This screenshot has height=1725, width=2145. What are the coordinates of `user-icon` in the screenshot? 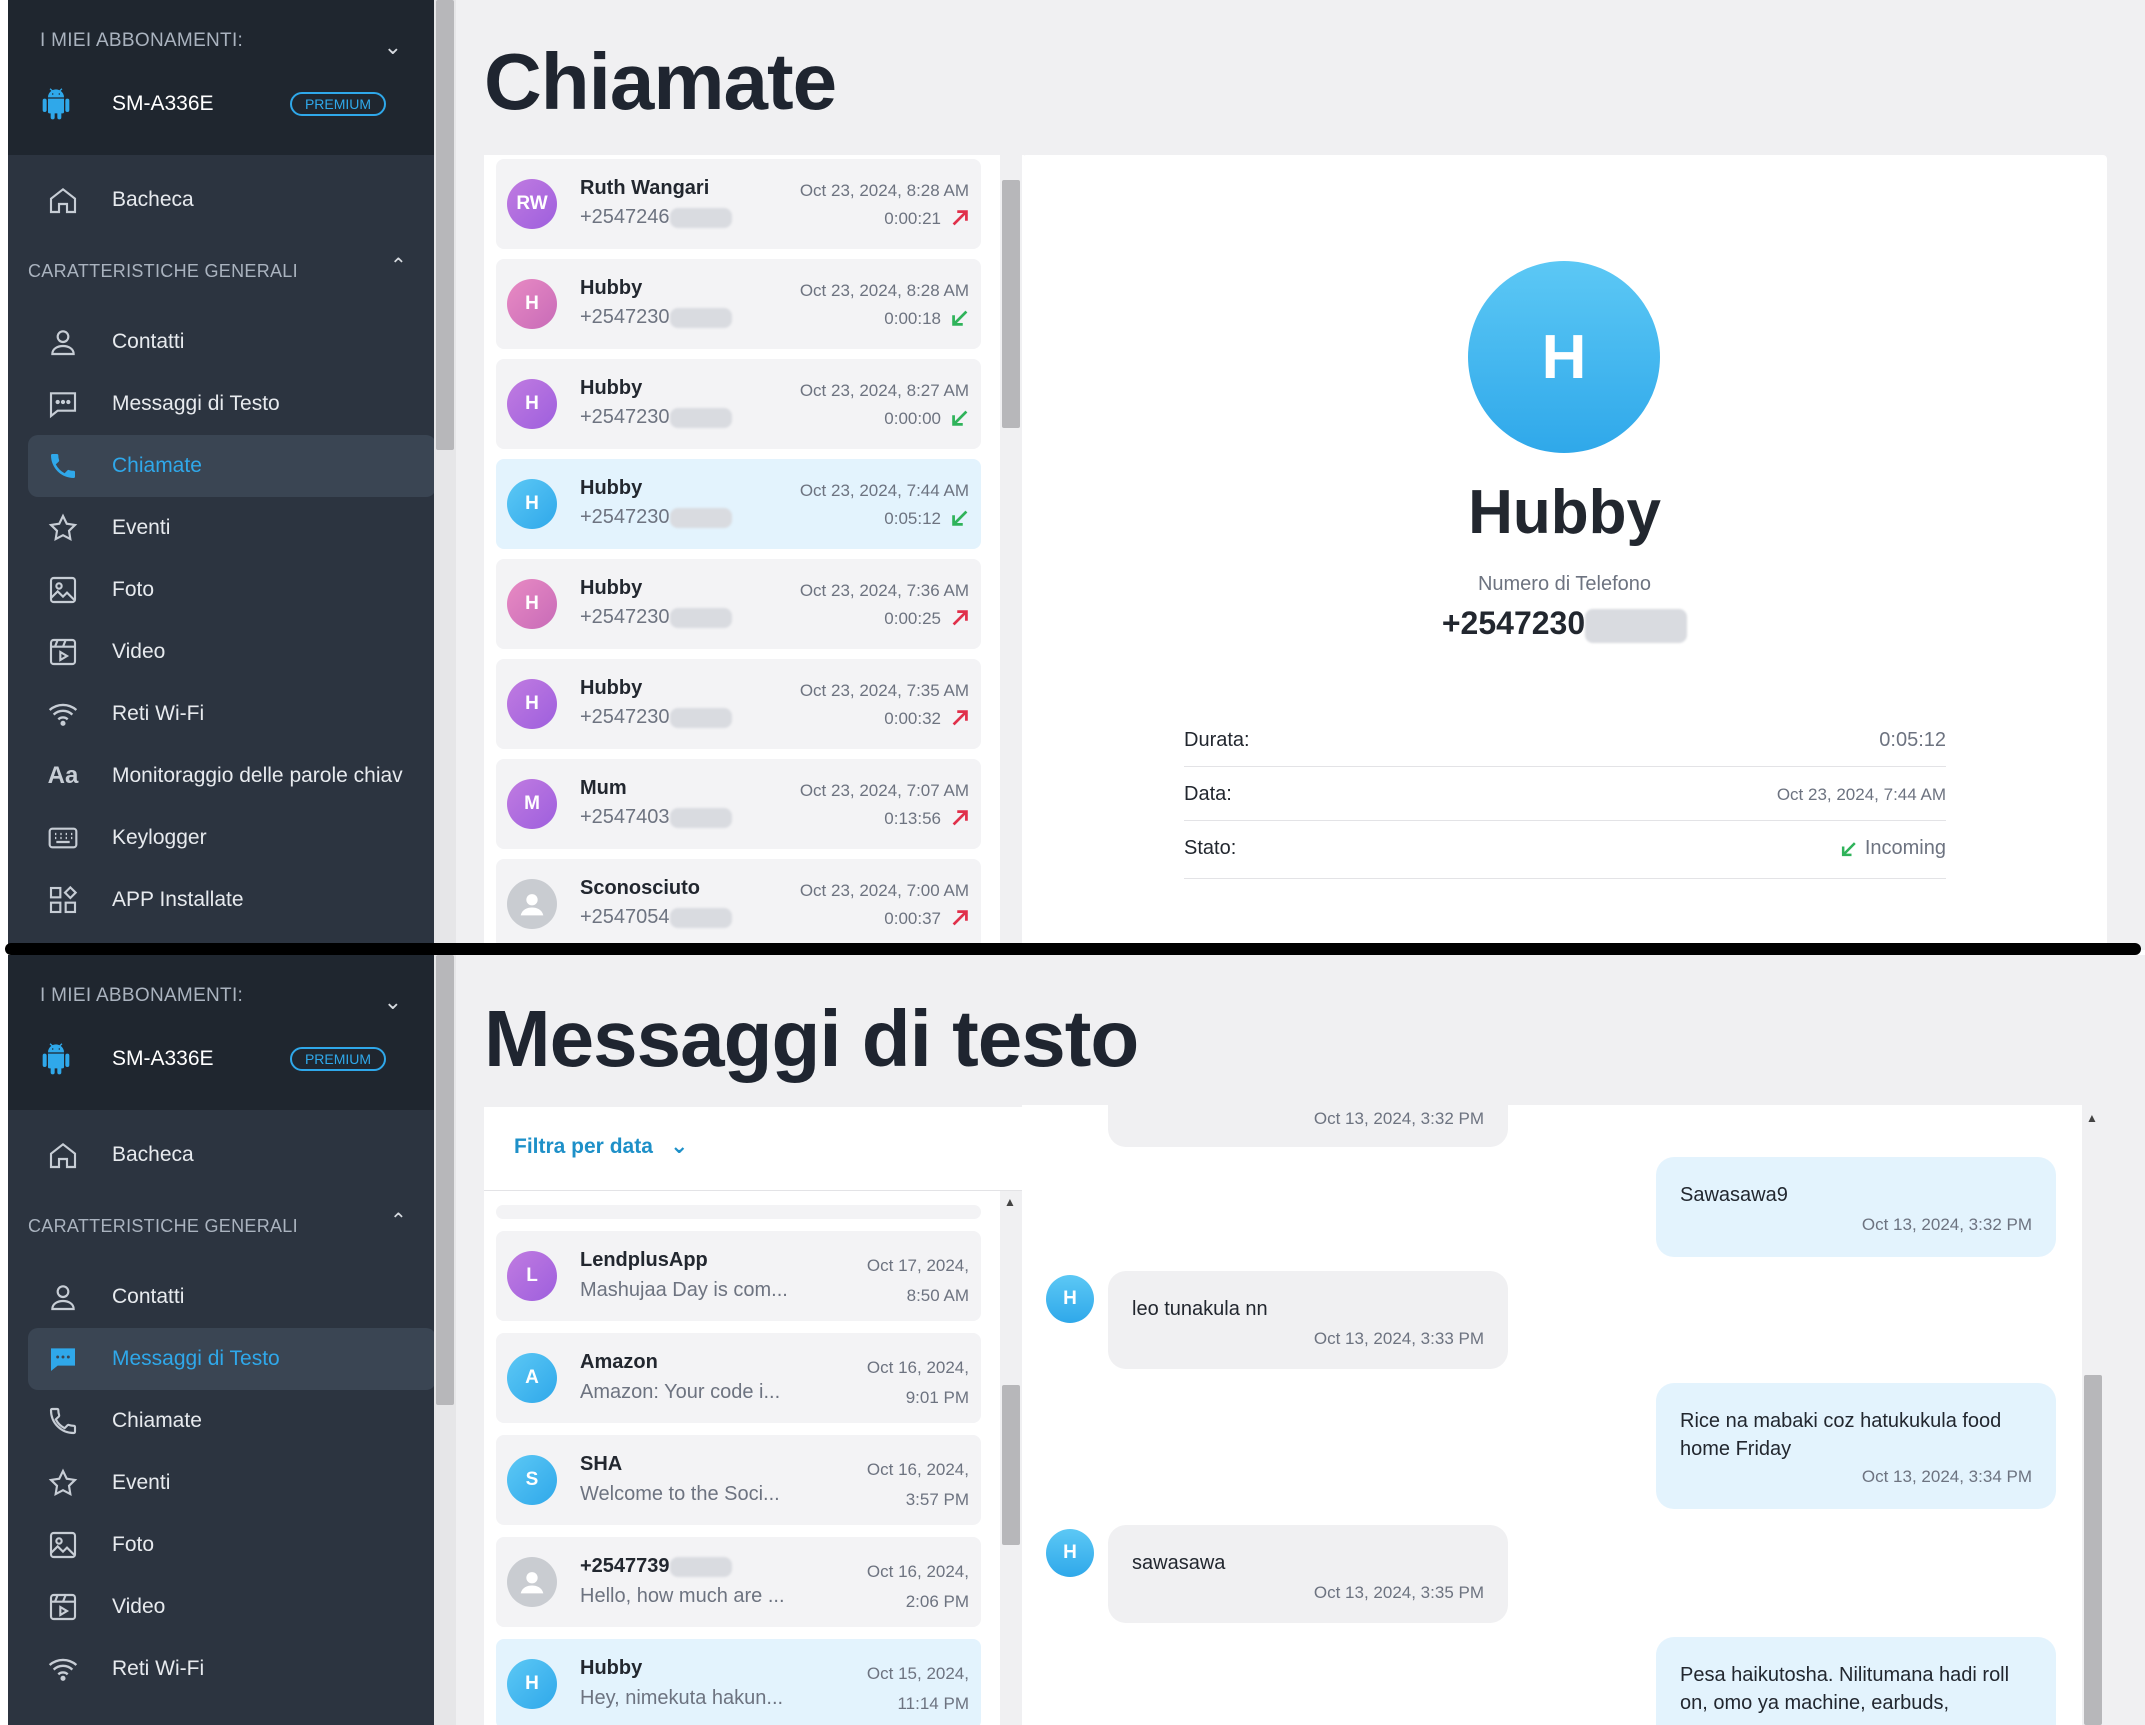 It's located at (63, 1297).